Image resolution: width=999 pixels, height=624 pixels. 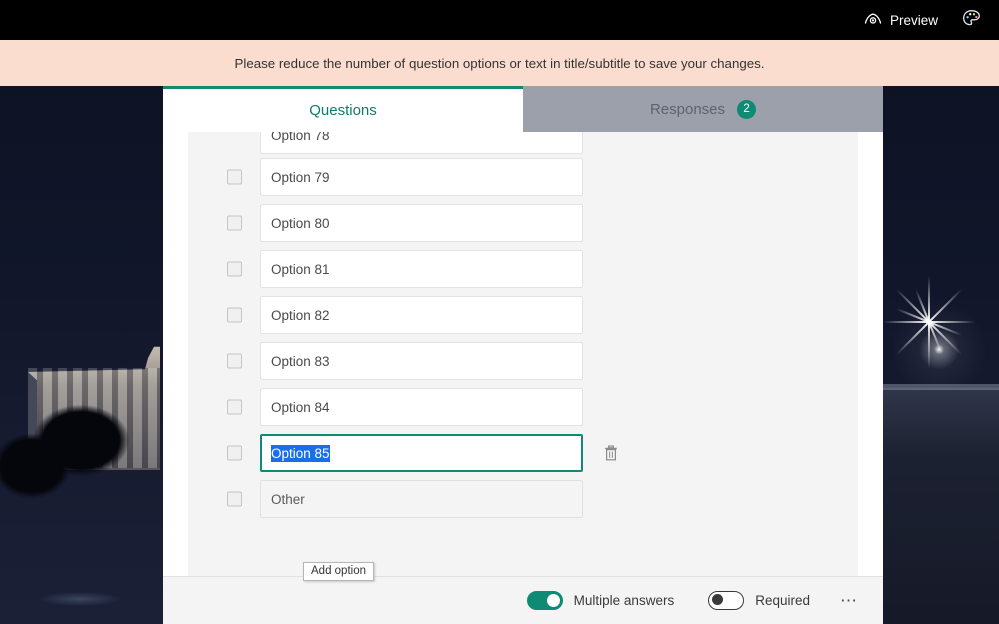 What do you see at coordinates (523, 600) in the screenshot?
I see `question-footer-toolbar: Multiple answers Required ⋯` at bounding box center [523, 600].